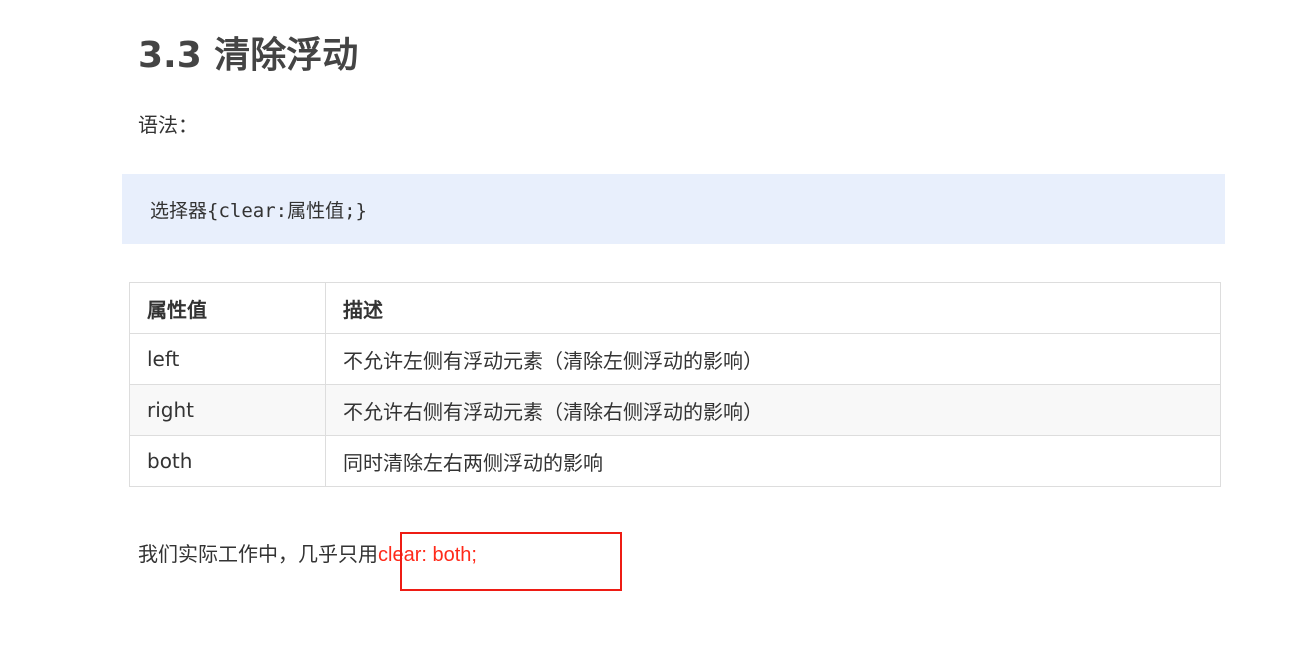 The width and height of the screenshot is (1314, 660). What do you see at coordinates (773, 359) in the screenshot?
I see `cell-description: 不允许左侧有浮动元素（清除左侧浮动的影响）` at bounding box center [773, 359].